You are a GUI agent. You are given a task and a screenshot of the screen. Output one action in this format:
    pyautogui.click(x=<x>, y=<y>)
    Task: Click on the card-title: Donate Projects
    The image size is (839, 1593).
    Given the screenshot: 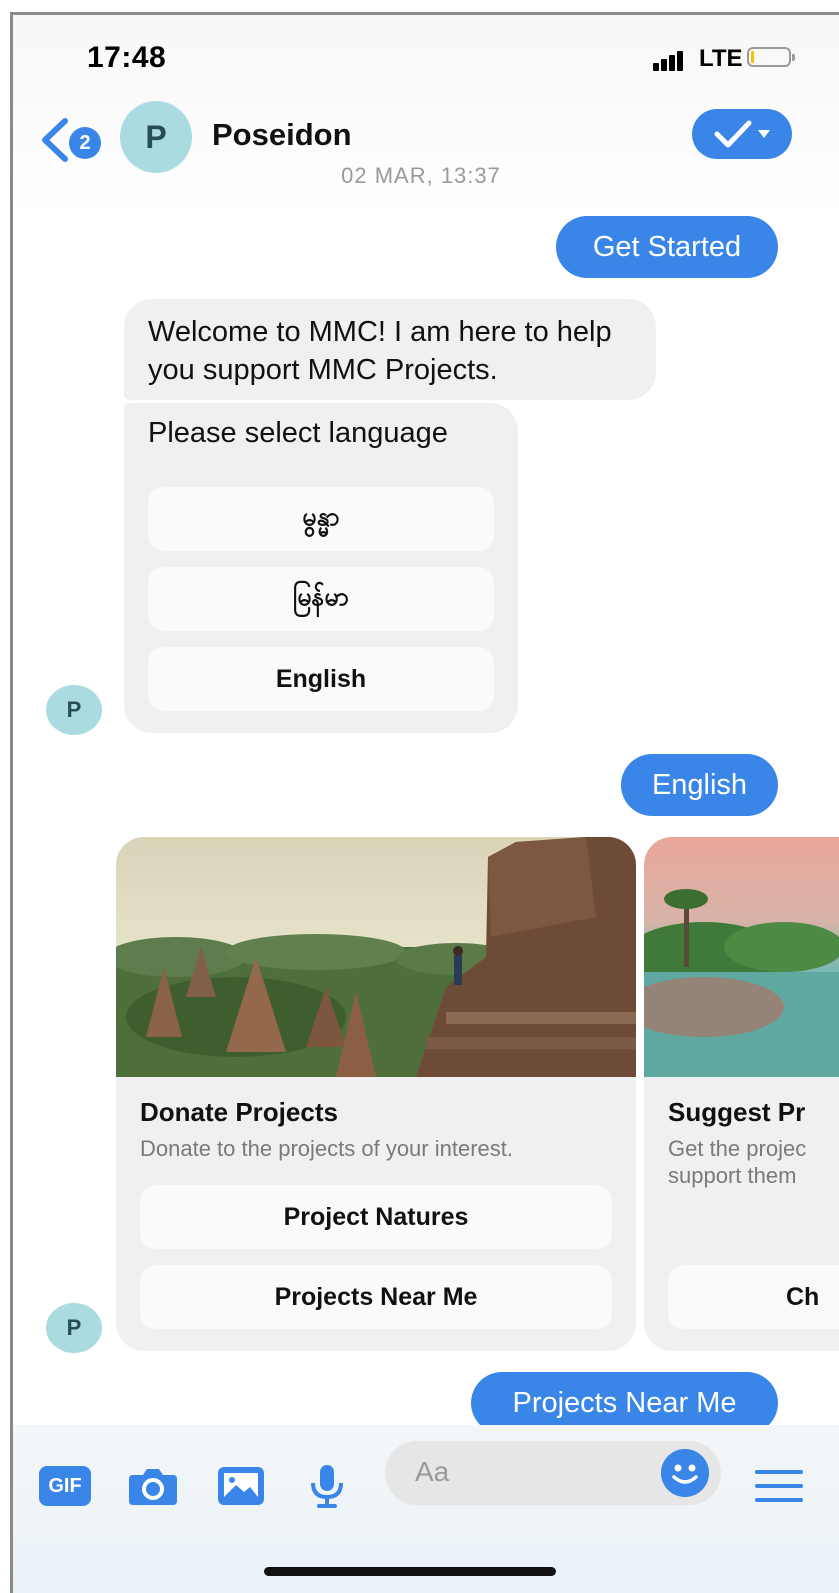 What is the action you would take?
    pyautogui.click(x=239, y=1112)
    